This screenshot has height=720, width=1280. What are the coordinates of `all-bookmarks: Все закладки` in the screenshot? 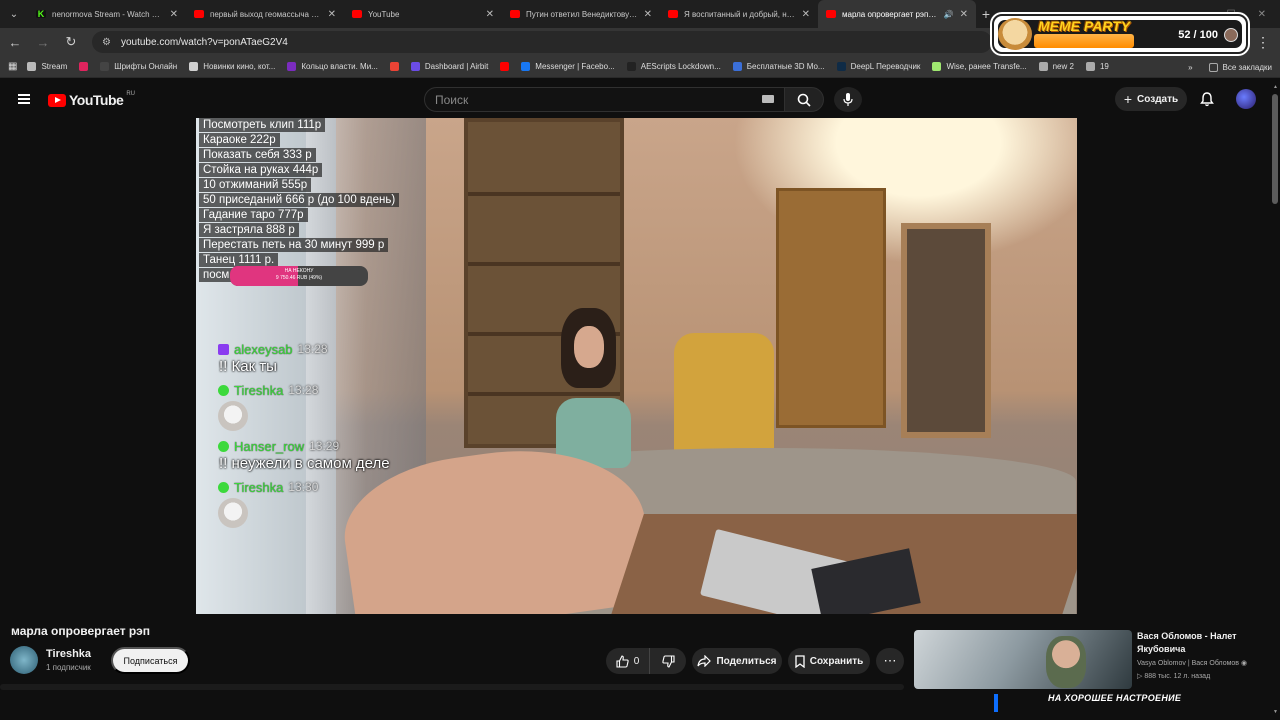 It's located at (1240, 67).